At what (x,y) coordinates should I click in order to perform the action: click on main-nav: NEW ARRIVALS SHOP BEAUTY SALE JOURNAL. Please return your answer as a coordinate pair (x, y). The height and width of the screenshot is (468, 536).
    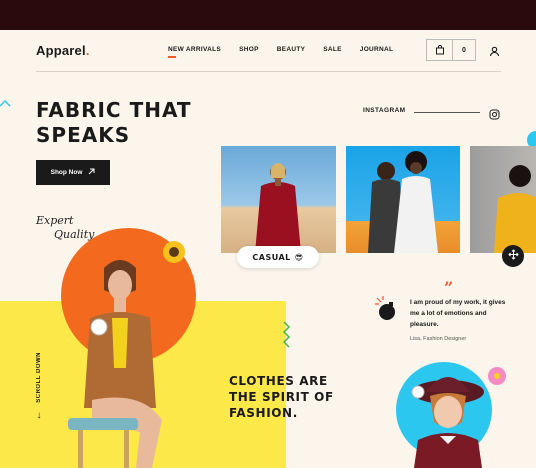
    Looking at the image, I should click on (281, 52).